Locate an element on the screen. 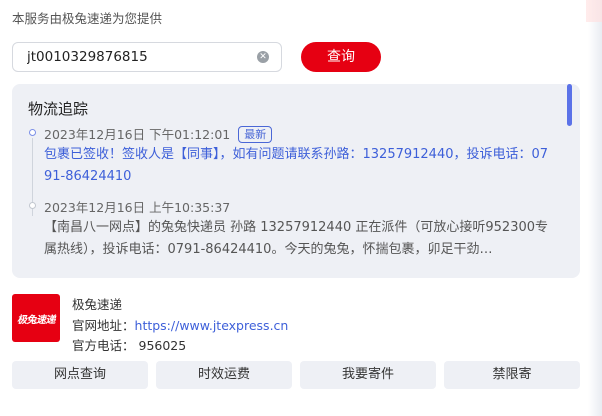 The image size is (602, 416). action-bar: 网点查询 时效运费 我要寄件 禁限寄 is located at coordinates (296, 375).